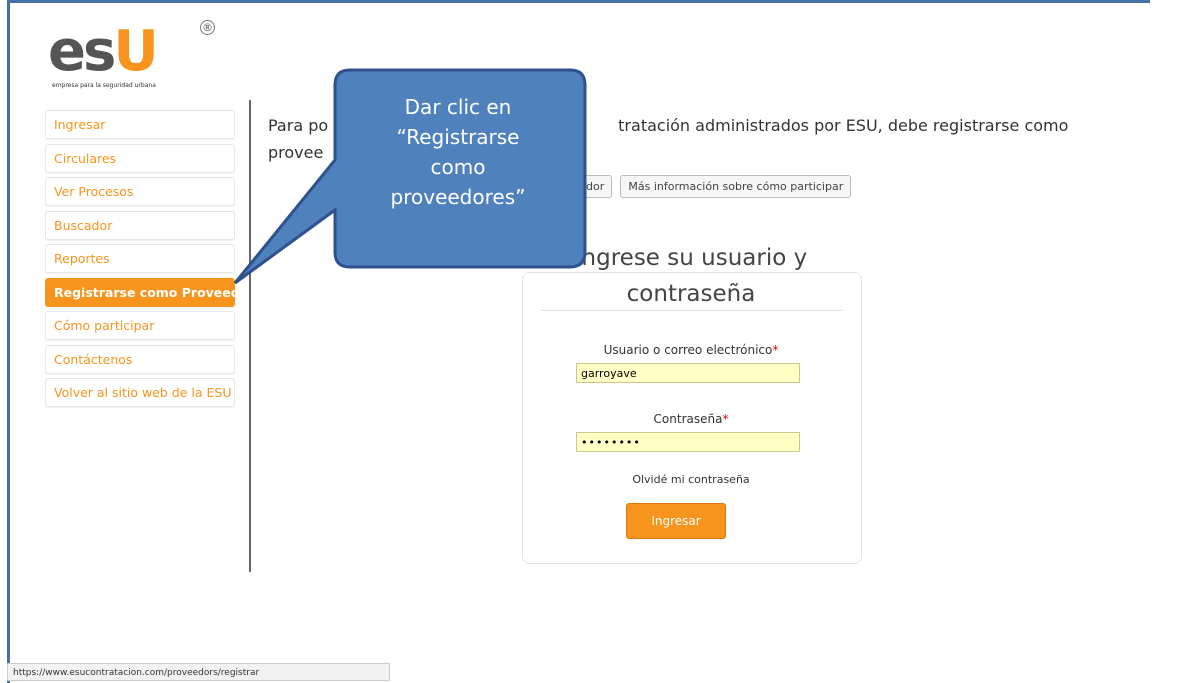  I want to click on sidebar-item-volver: Volver al sitio web de la ESU, so click(140, 392).